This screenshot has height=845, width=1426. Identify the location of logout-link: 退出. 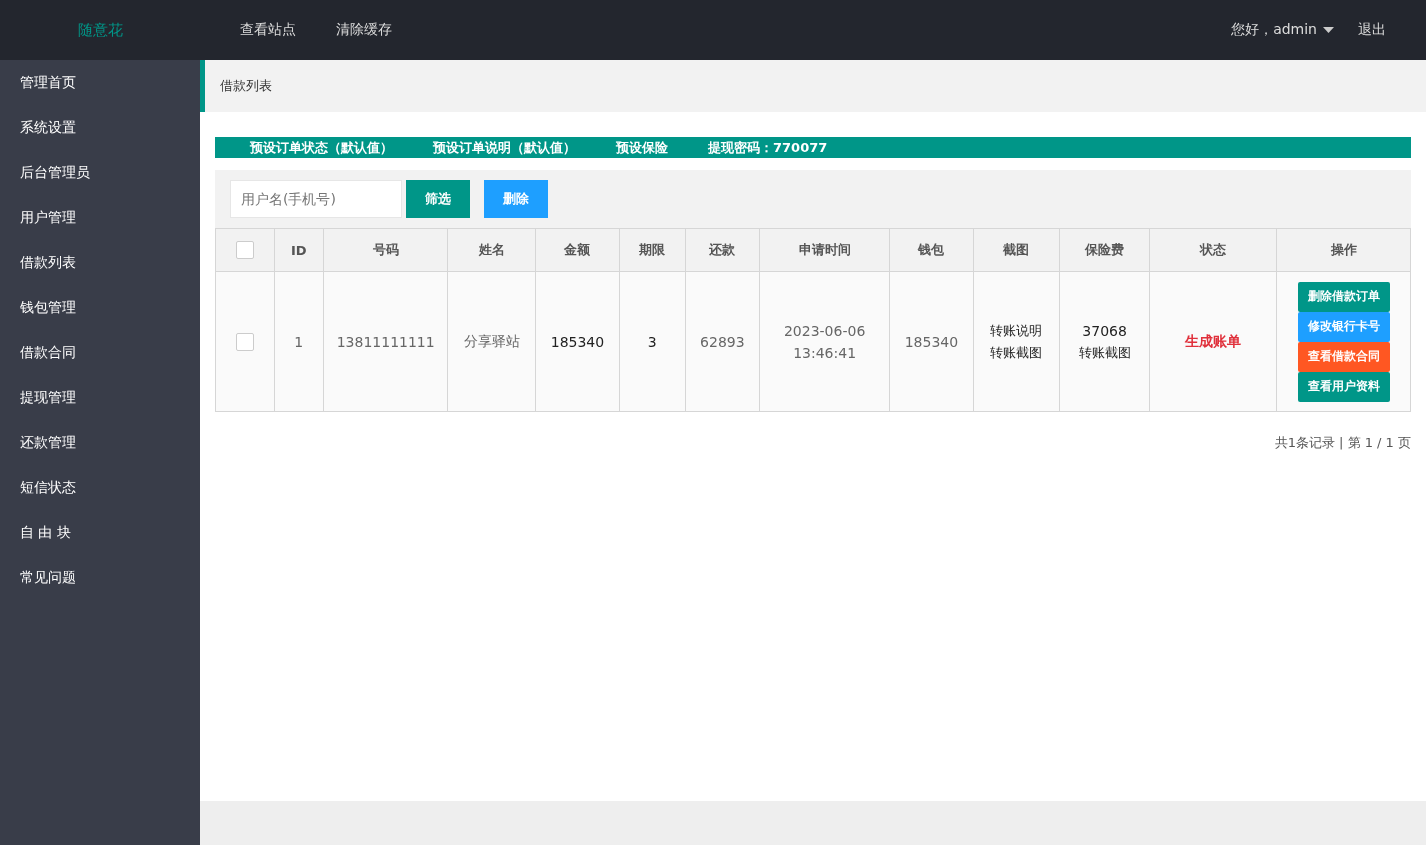
(1372, 30).